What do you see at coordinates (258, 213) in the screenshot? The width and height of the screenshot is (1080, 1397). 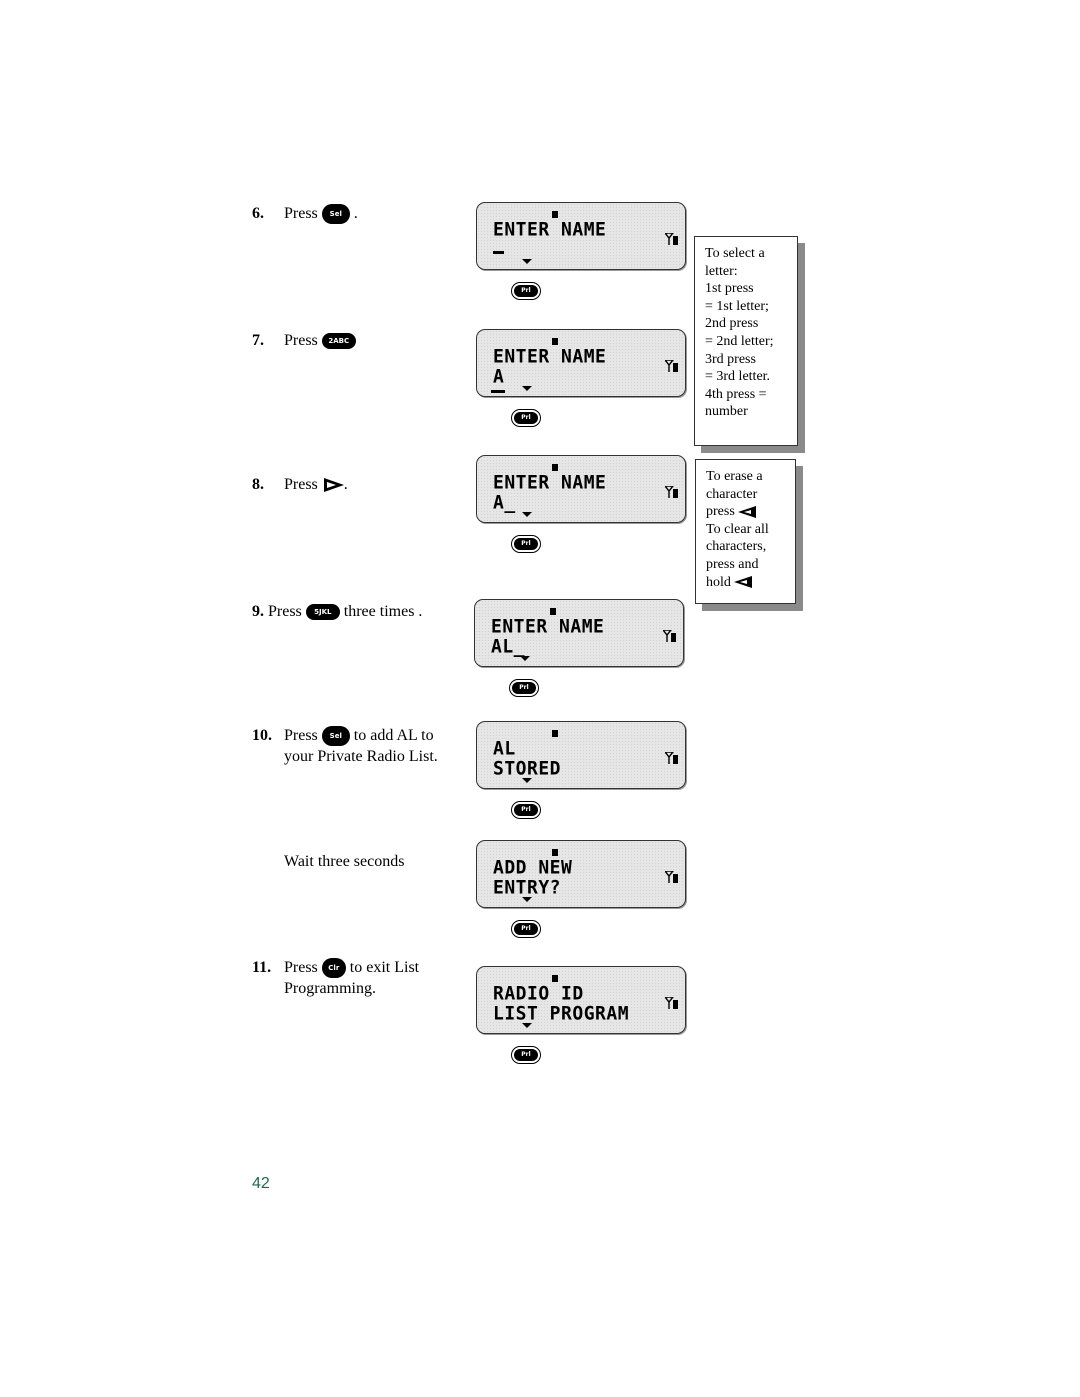 I see `step-number: 6.` at bounding box center [258, 213].